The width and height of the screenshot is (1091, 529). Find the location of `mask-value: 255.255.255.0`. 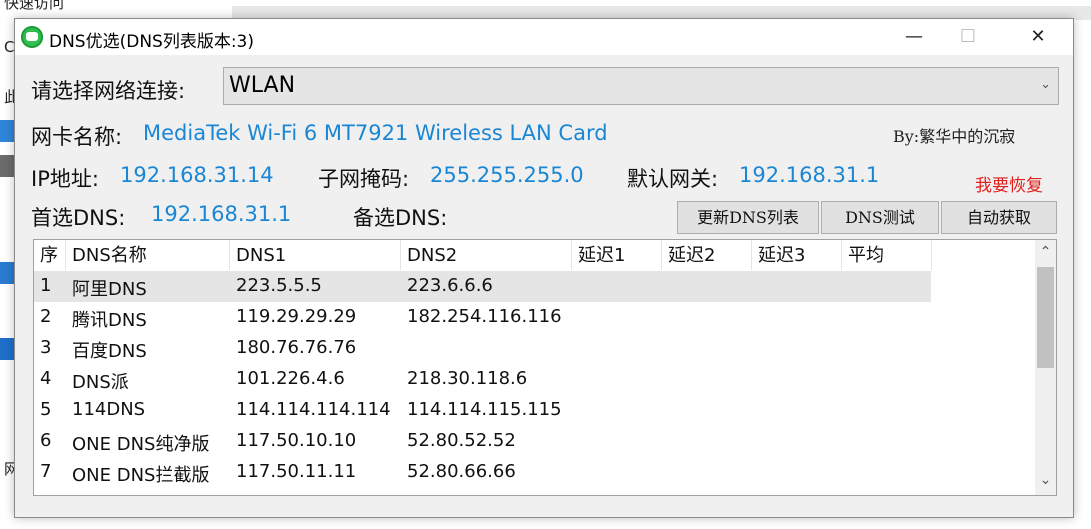

mask-value: 255.255.255.0 is located at coordinates (507, 175).